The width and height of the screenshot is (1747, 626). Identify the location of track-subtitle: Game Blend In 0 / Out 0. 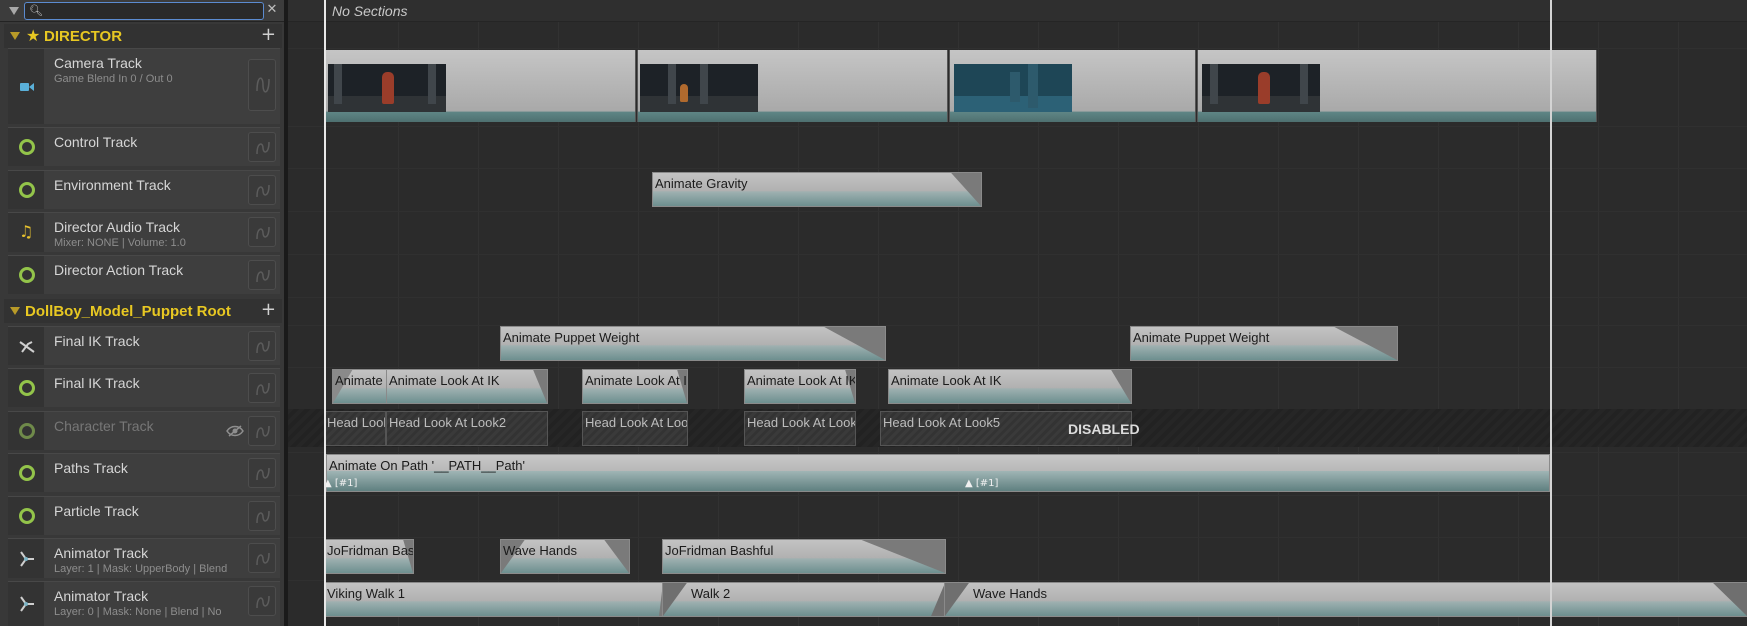
(113, 79).